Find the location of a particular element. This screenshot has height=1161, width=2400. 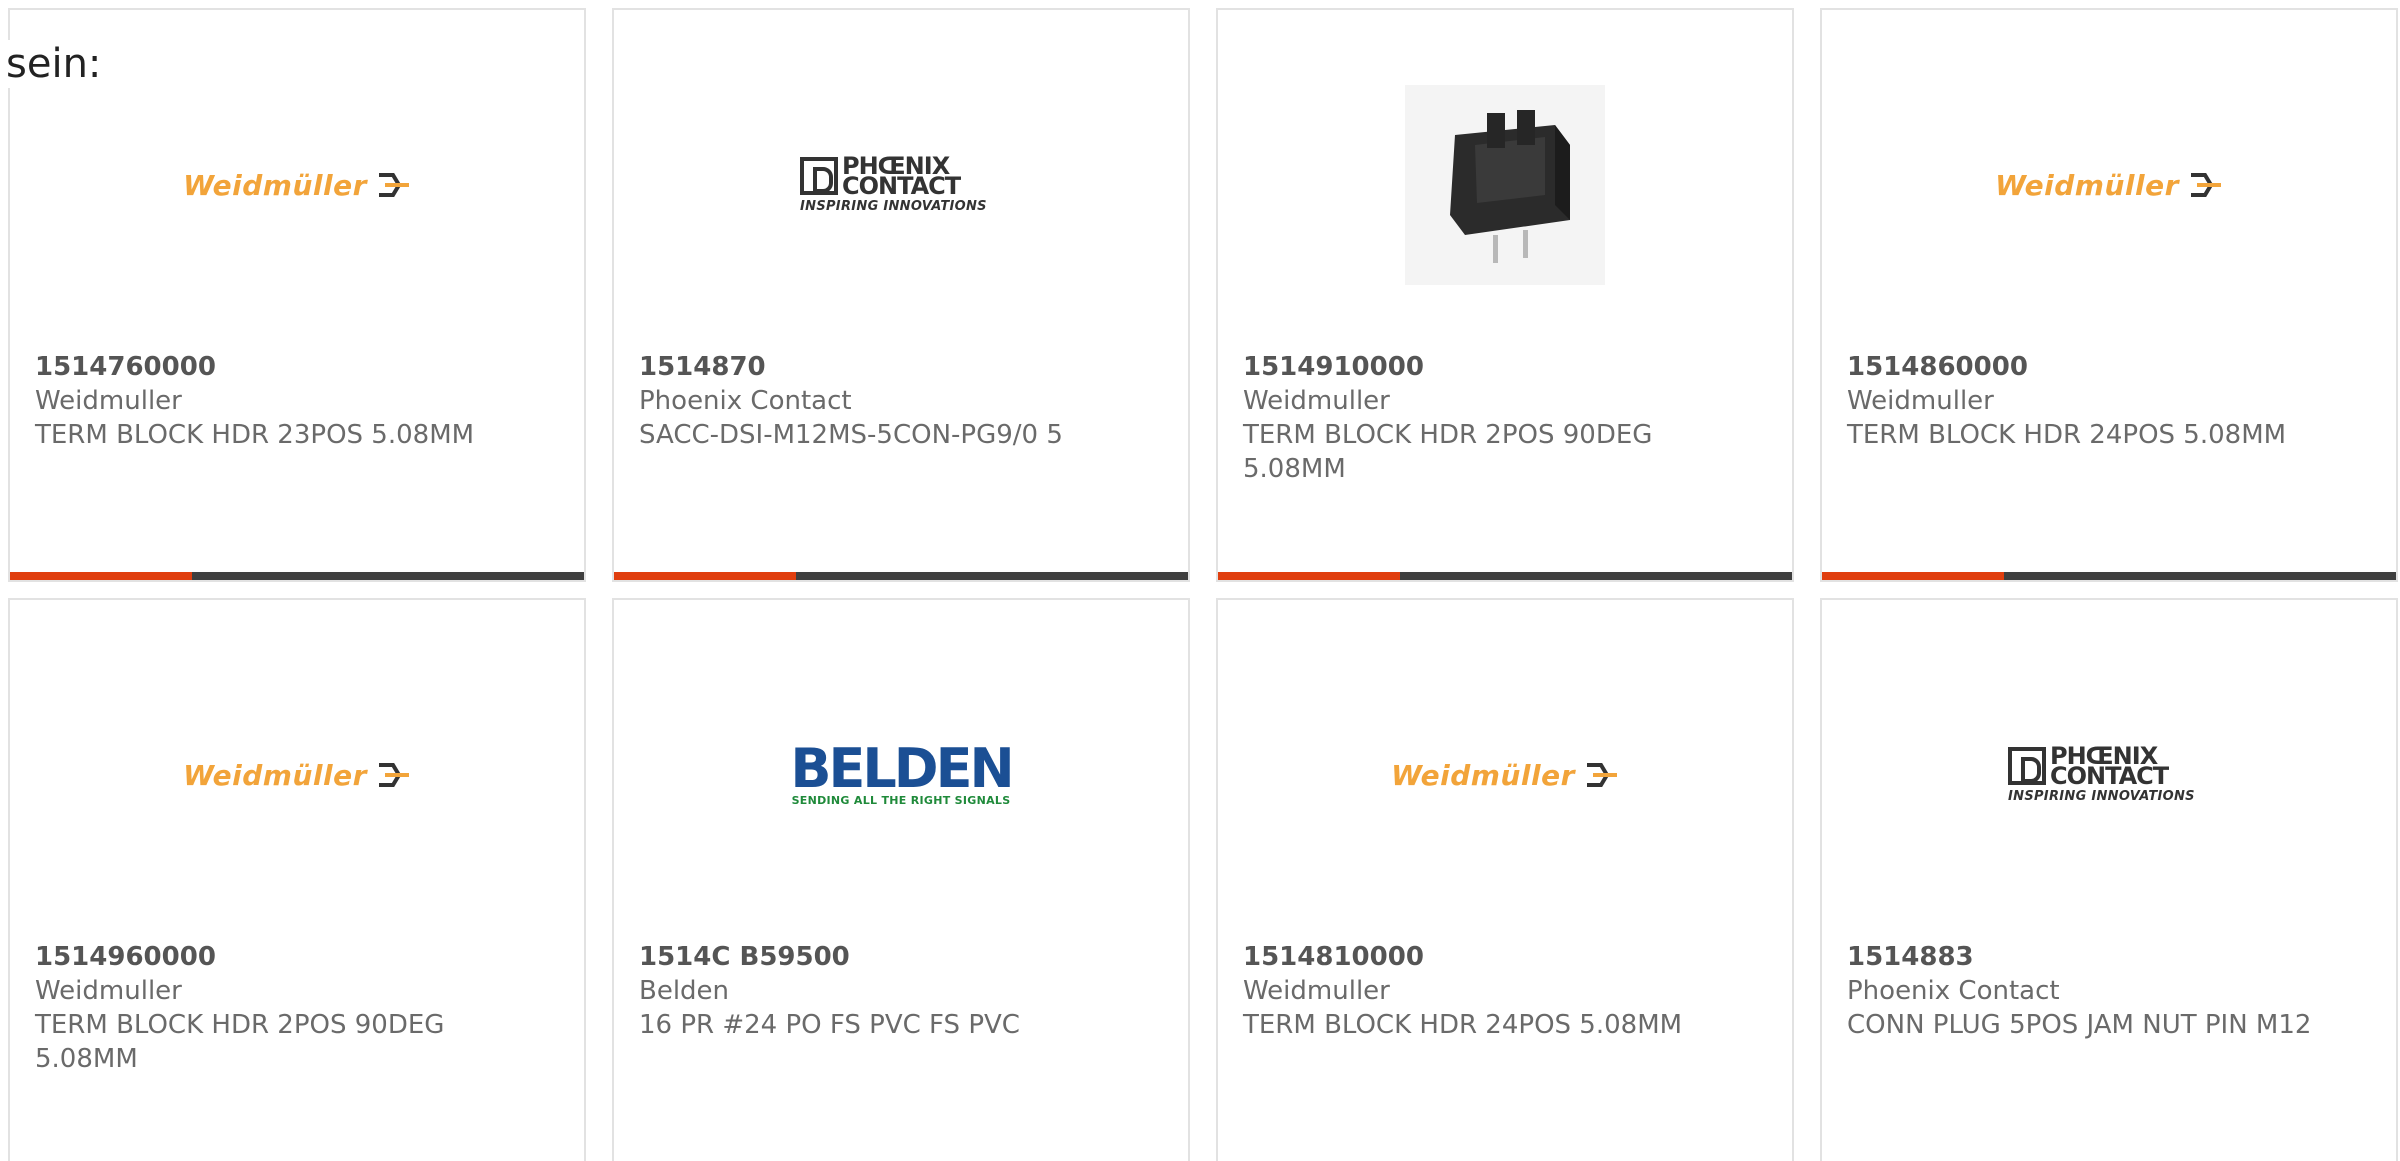

part-number: 1514760000 is located at coordinates (294, 367).